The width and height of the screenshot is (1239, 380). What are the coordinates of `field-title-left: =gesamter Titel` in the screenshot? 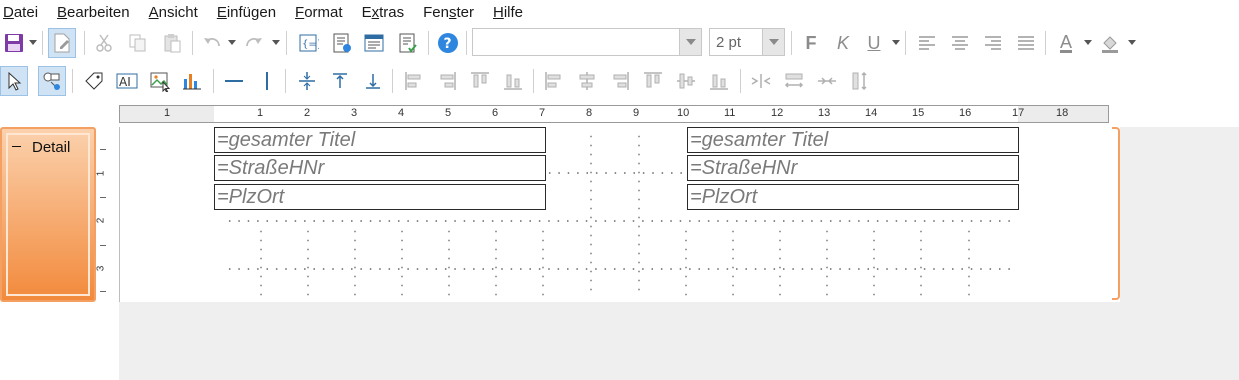 It's located at (380, 140).